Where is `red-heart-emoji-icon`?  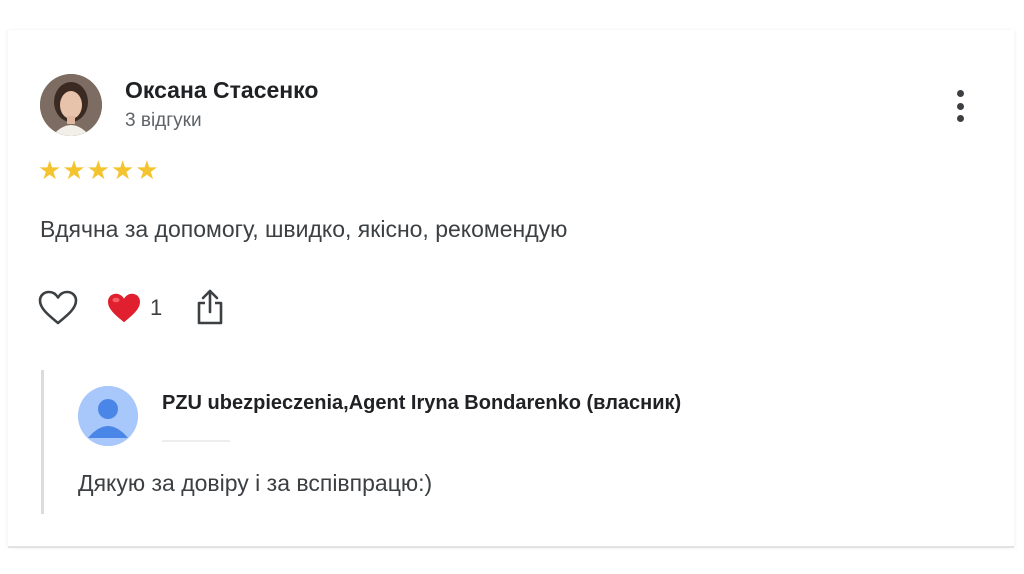
red-heart-emoji-icon is located at coordinates (124, 310).